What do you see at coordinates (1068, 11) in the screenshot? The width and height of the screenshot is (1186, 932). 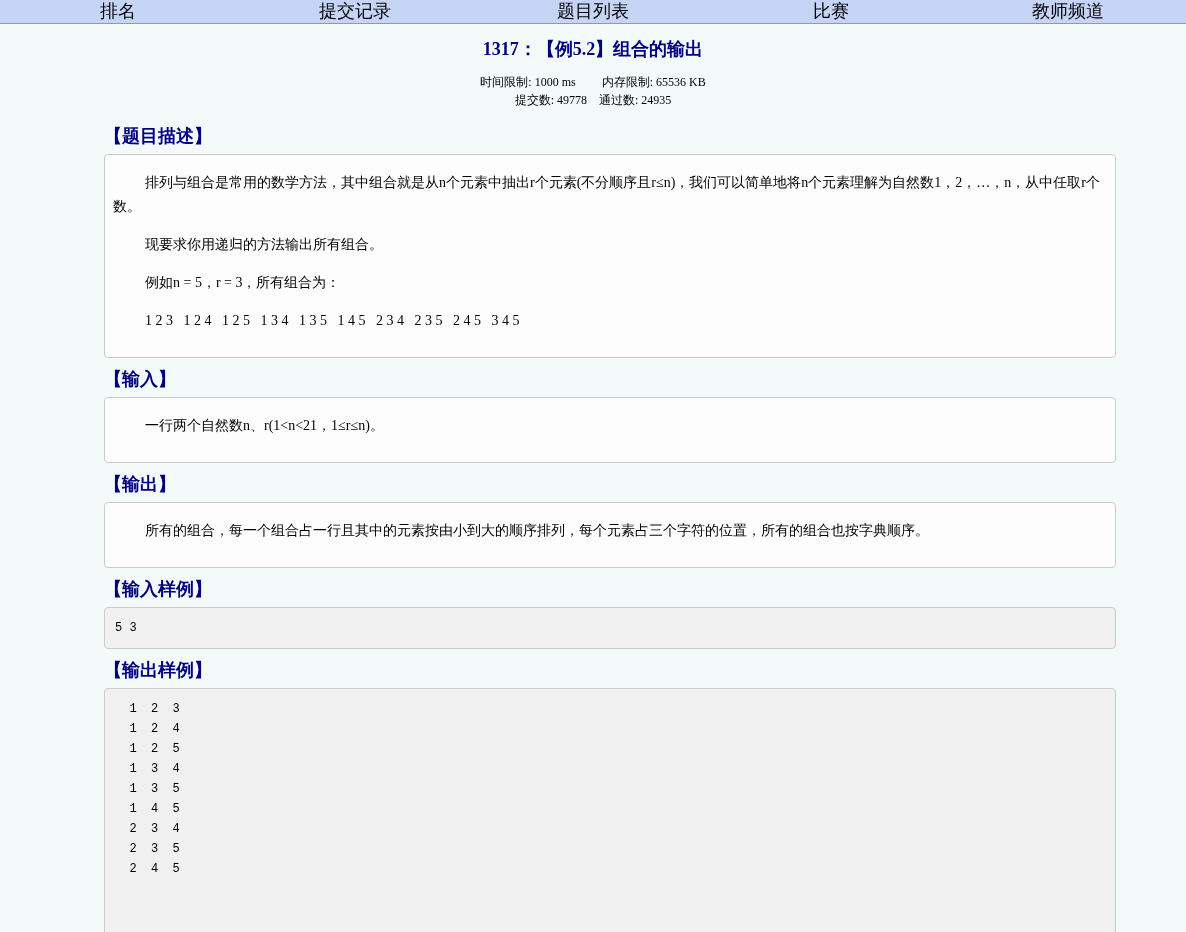 I see `nav-link: 教师频道` at bounding box center [1068, 11].